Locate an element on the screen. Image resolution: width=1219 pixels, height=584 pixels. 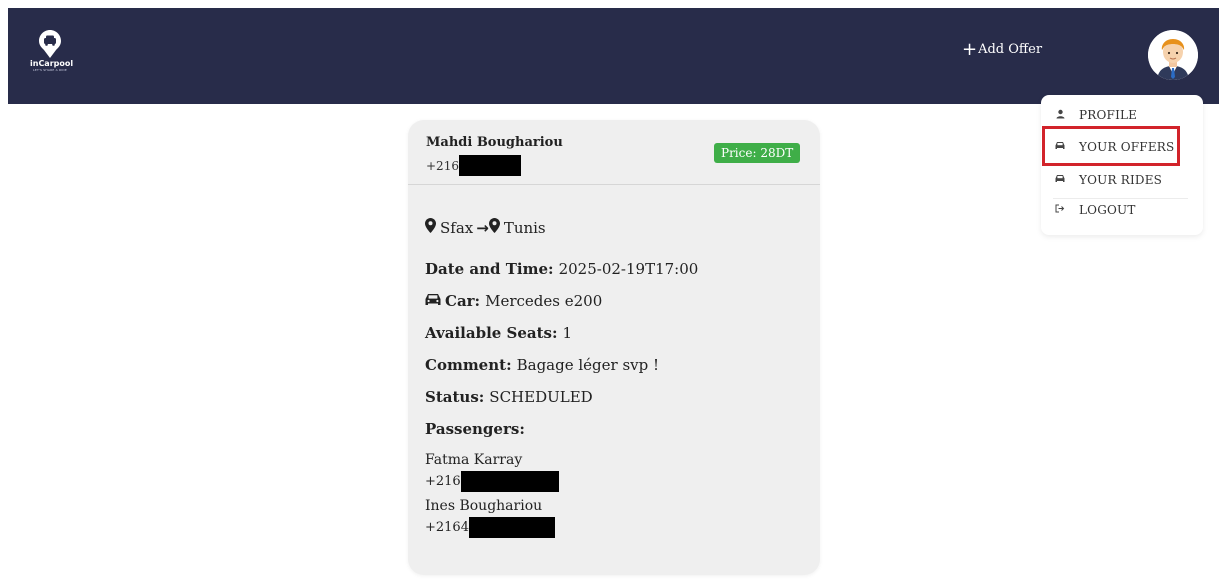
datetime-row: Date and Time: 2025-02-19T17:00 is located at coordinates (561, 269).